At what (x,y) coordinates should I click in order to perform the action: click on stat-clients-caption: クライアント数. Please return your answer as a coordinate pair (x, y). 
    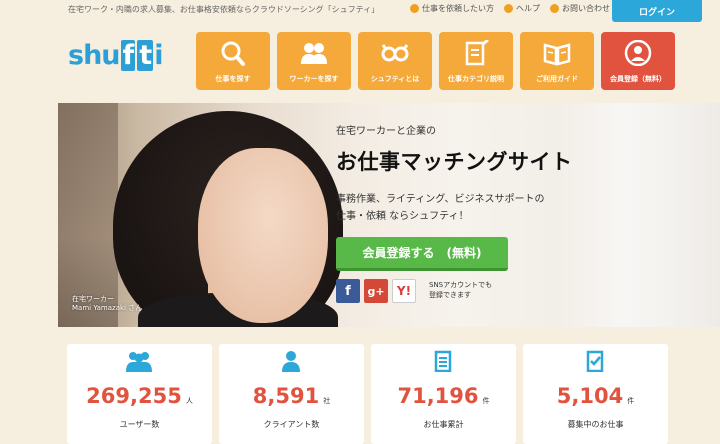
    Looking at the image, I should click on (291, 424).